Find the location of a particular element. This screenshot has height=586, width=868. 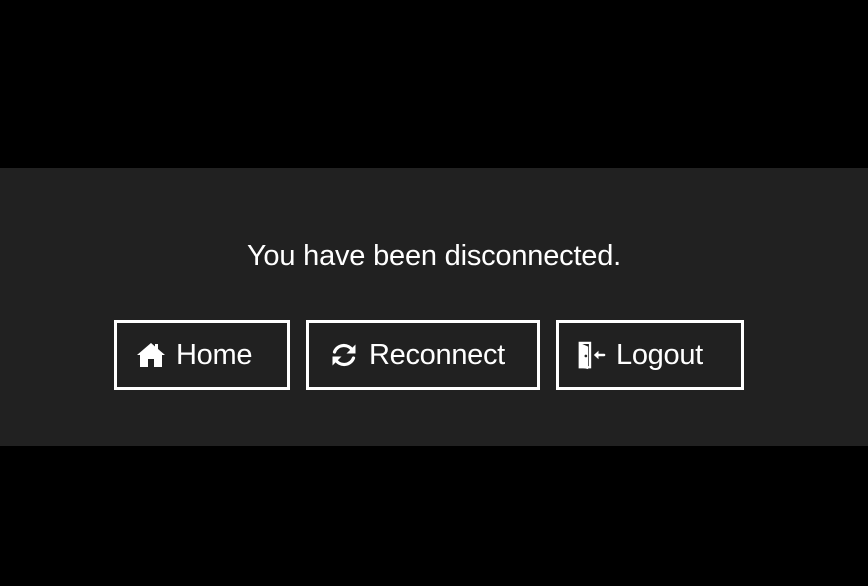

home-icon is located at coordinates (151, 355).